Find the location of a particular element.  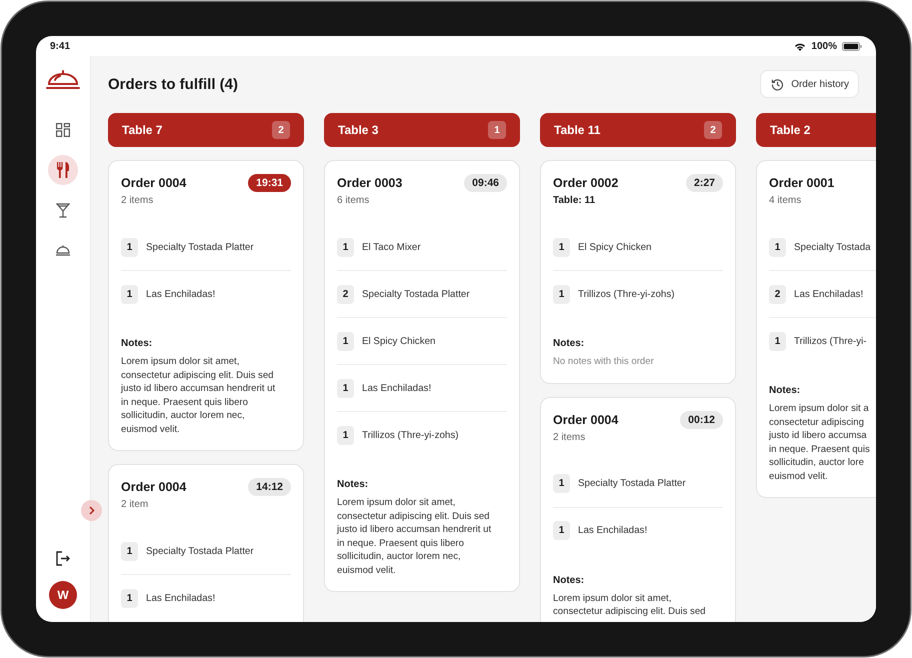

wifi-icon is located at coordinates (800, 46).